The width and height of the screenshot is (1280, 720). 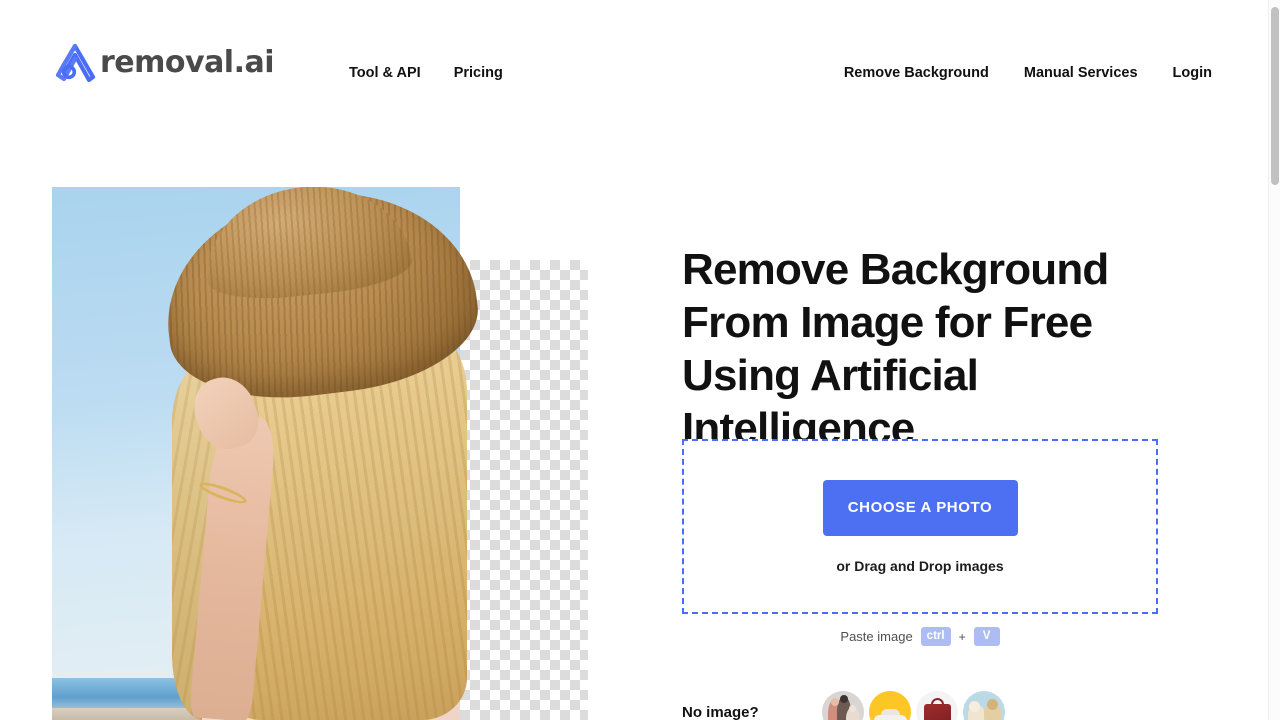 I want to click on nav-item-tool-api: Tool & API, so click(x=385, y=73).